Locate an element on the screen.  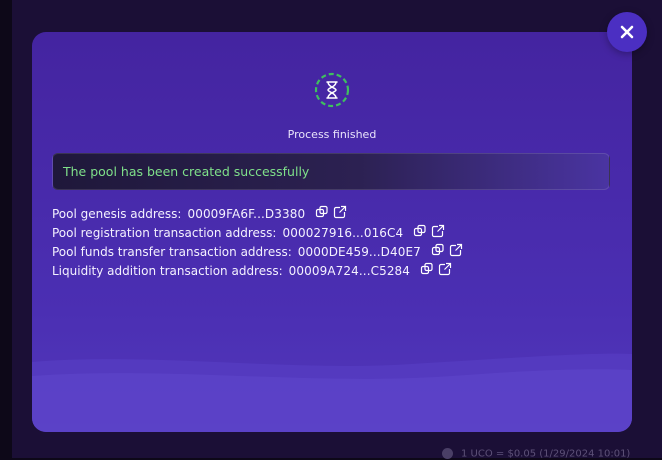
address-label: Pool registration transaction address: is located at coordinates (164, 232).